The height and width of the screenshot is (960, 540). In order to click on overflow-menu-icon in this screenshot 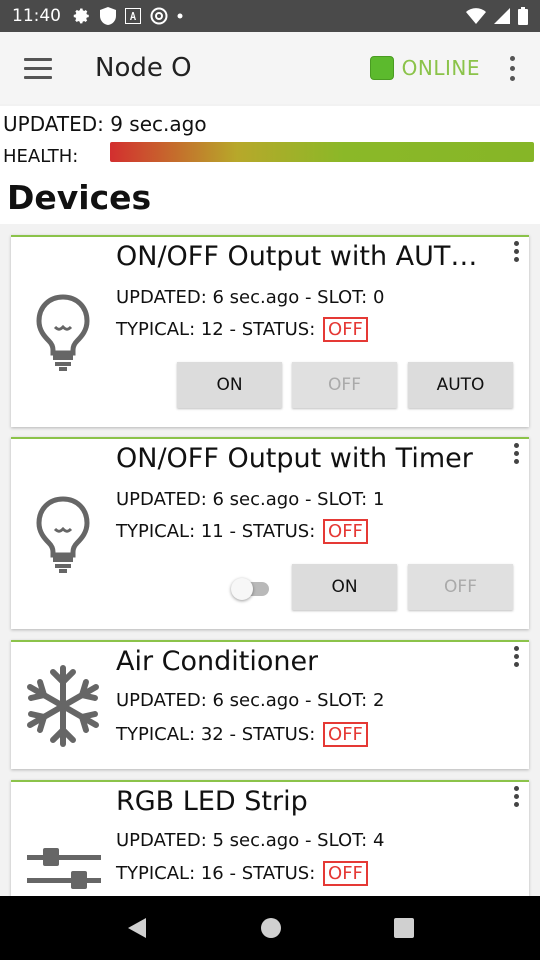, I will do `click(512, 68)`.